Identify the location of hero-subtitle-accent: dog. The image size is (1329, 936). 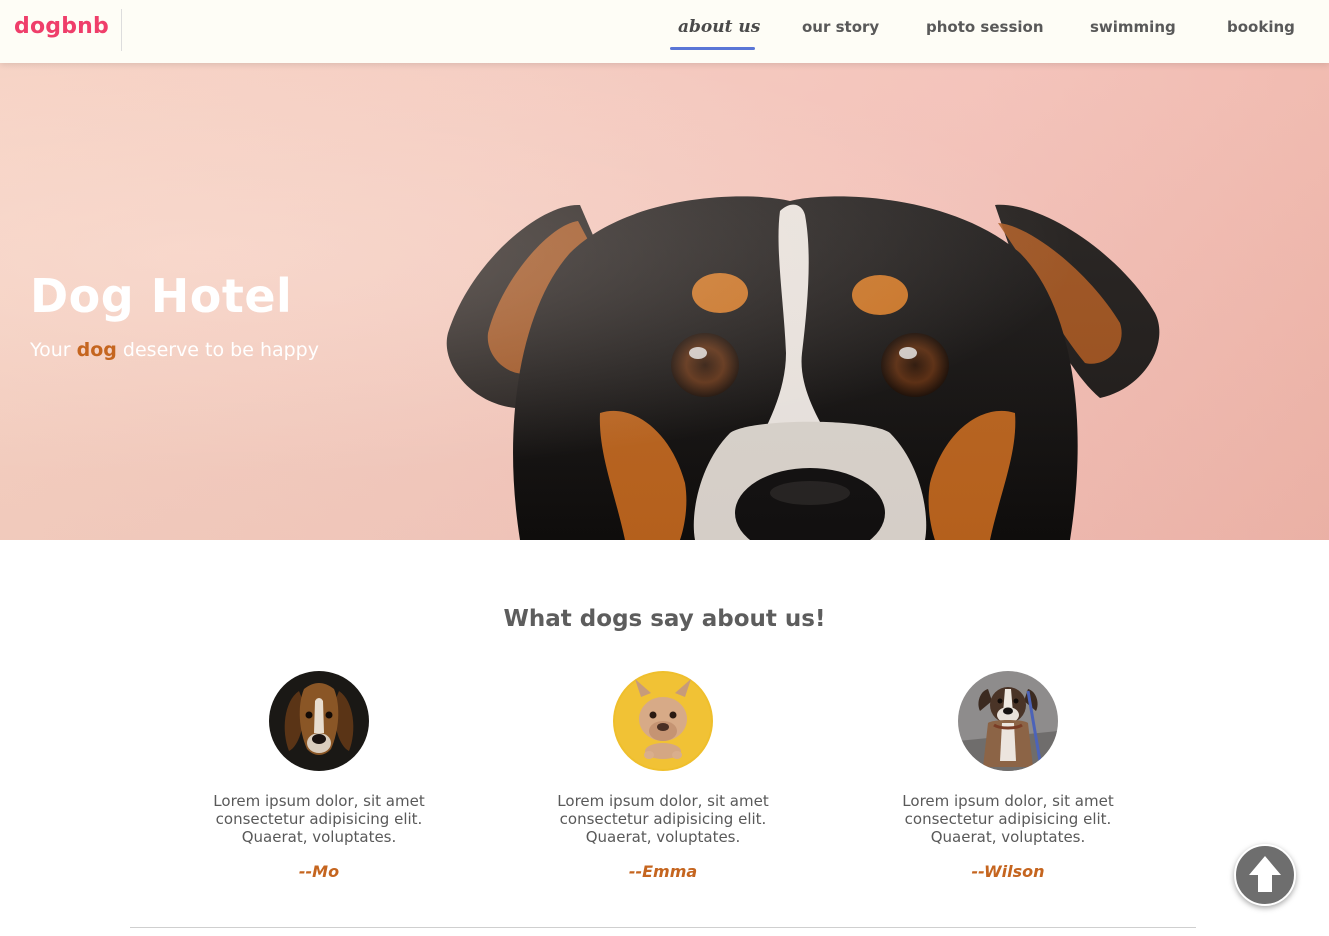
(96, 350).